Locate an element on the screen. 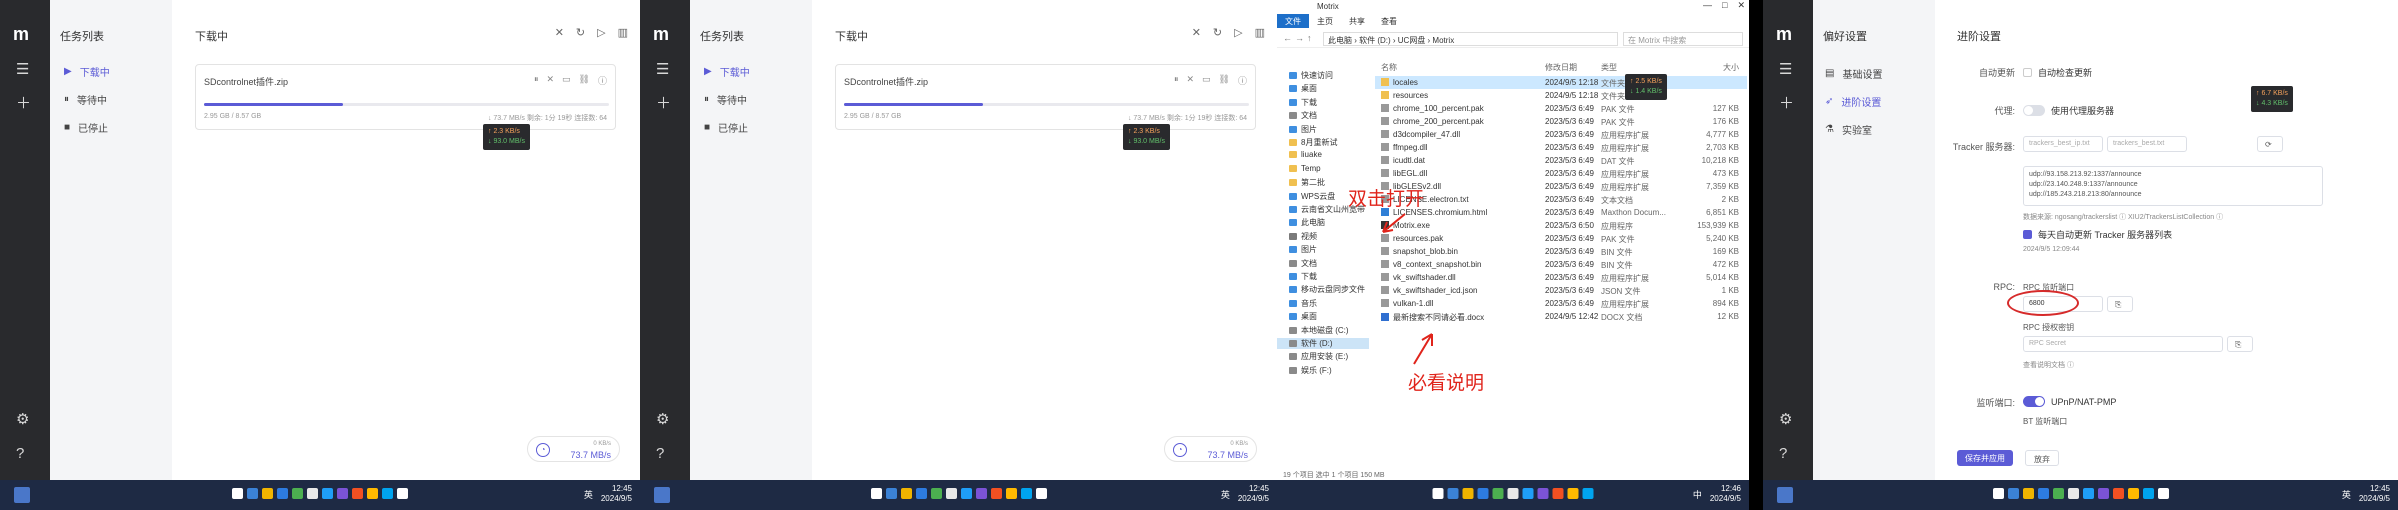 The width and height of the screenshot is (2398, 510). nav-item: 第二批 is located at coordinates (1307, 182).